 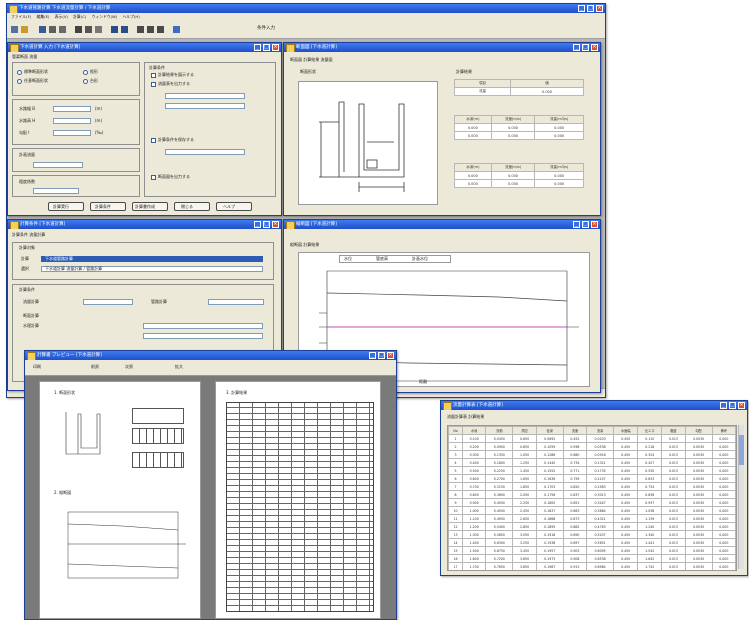 What do you see at coordinates (311, 59) in the screenshot?
I see `section-tab: 断面図 計算結果 流量図` at bounding box center [311, 59].